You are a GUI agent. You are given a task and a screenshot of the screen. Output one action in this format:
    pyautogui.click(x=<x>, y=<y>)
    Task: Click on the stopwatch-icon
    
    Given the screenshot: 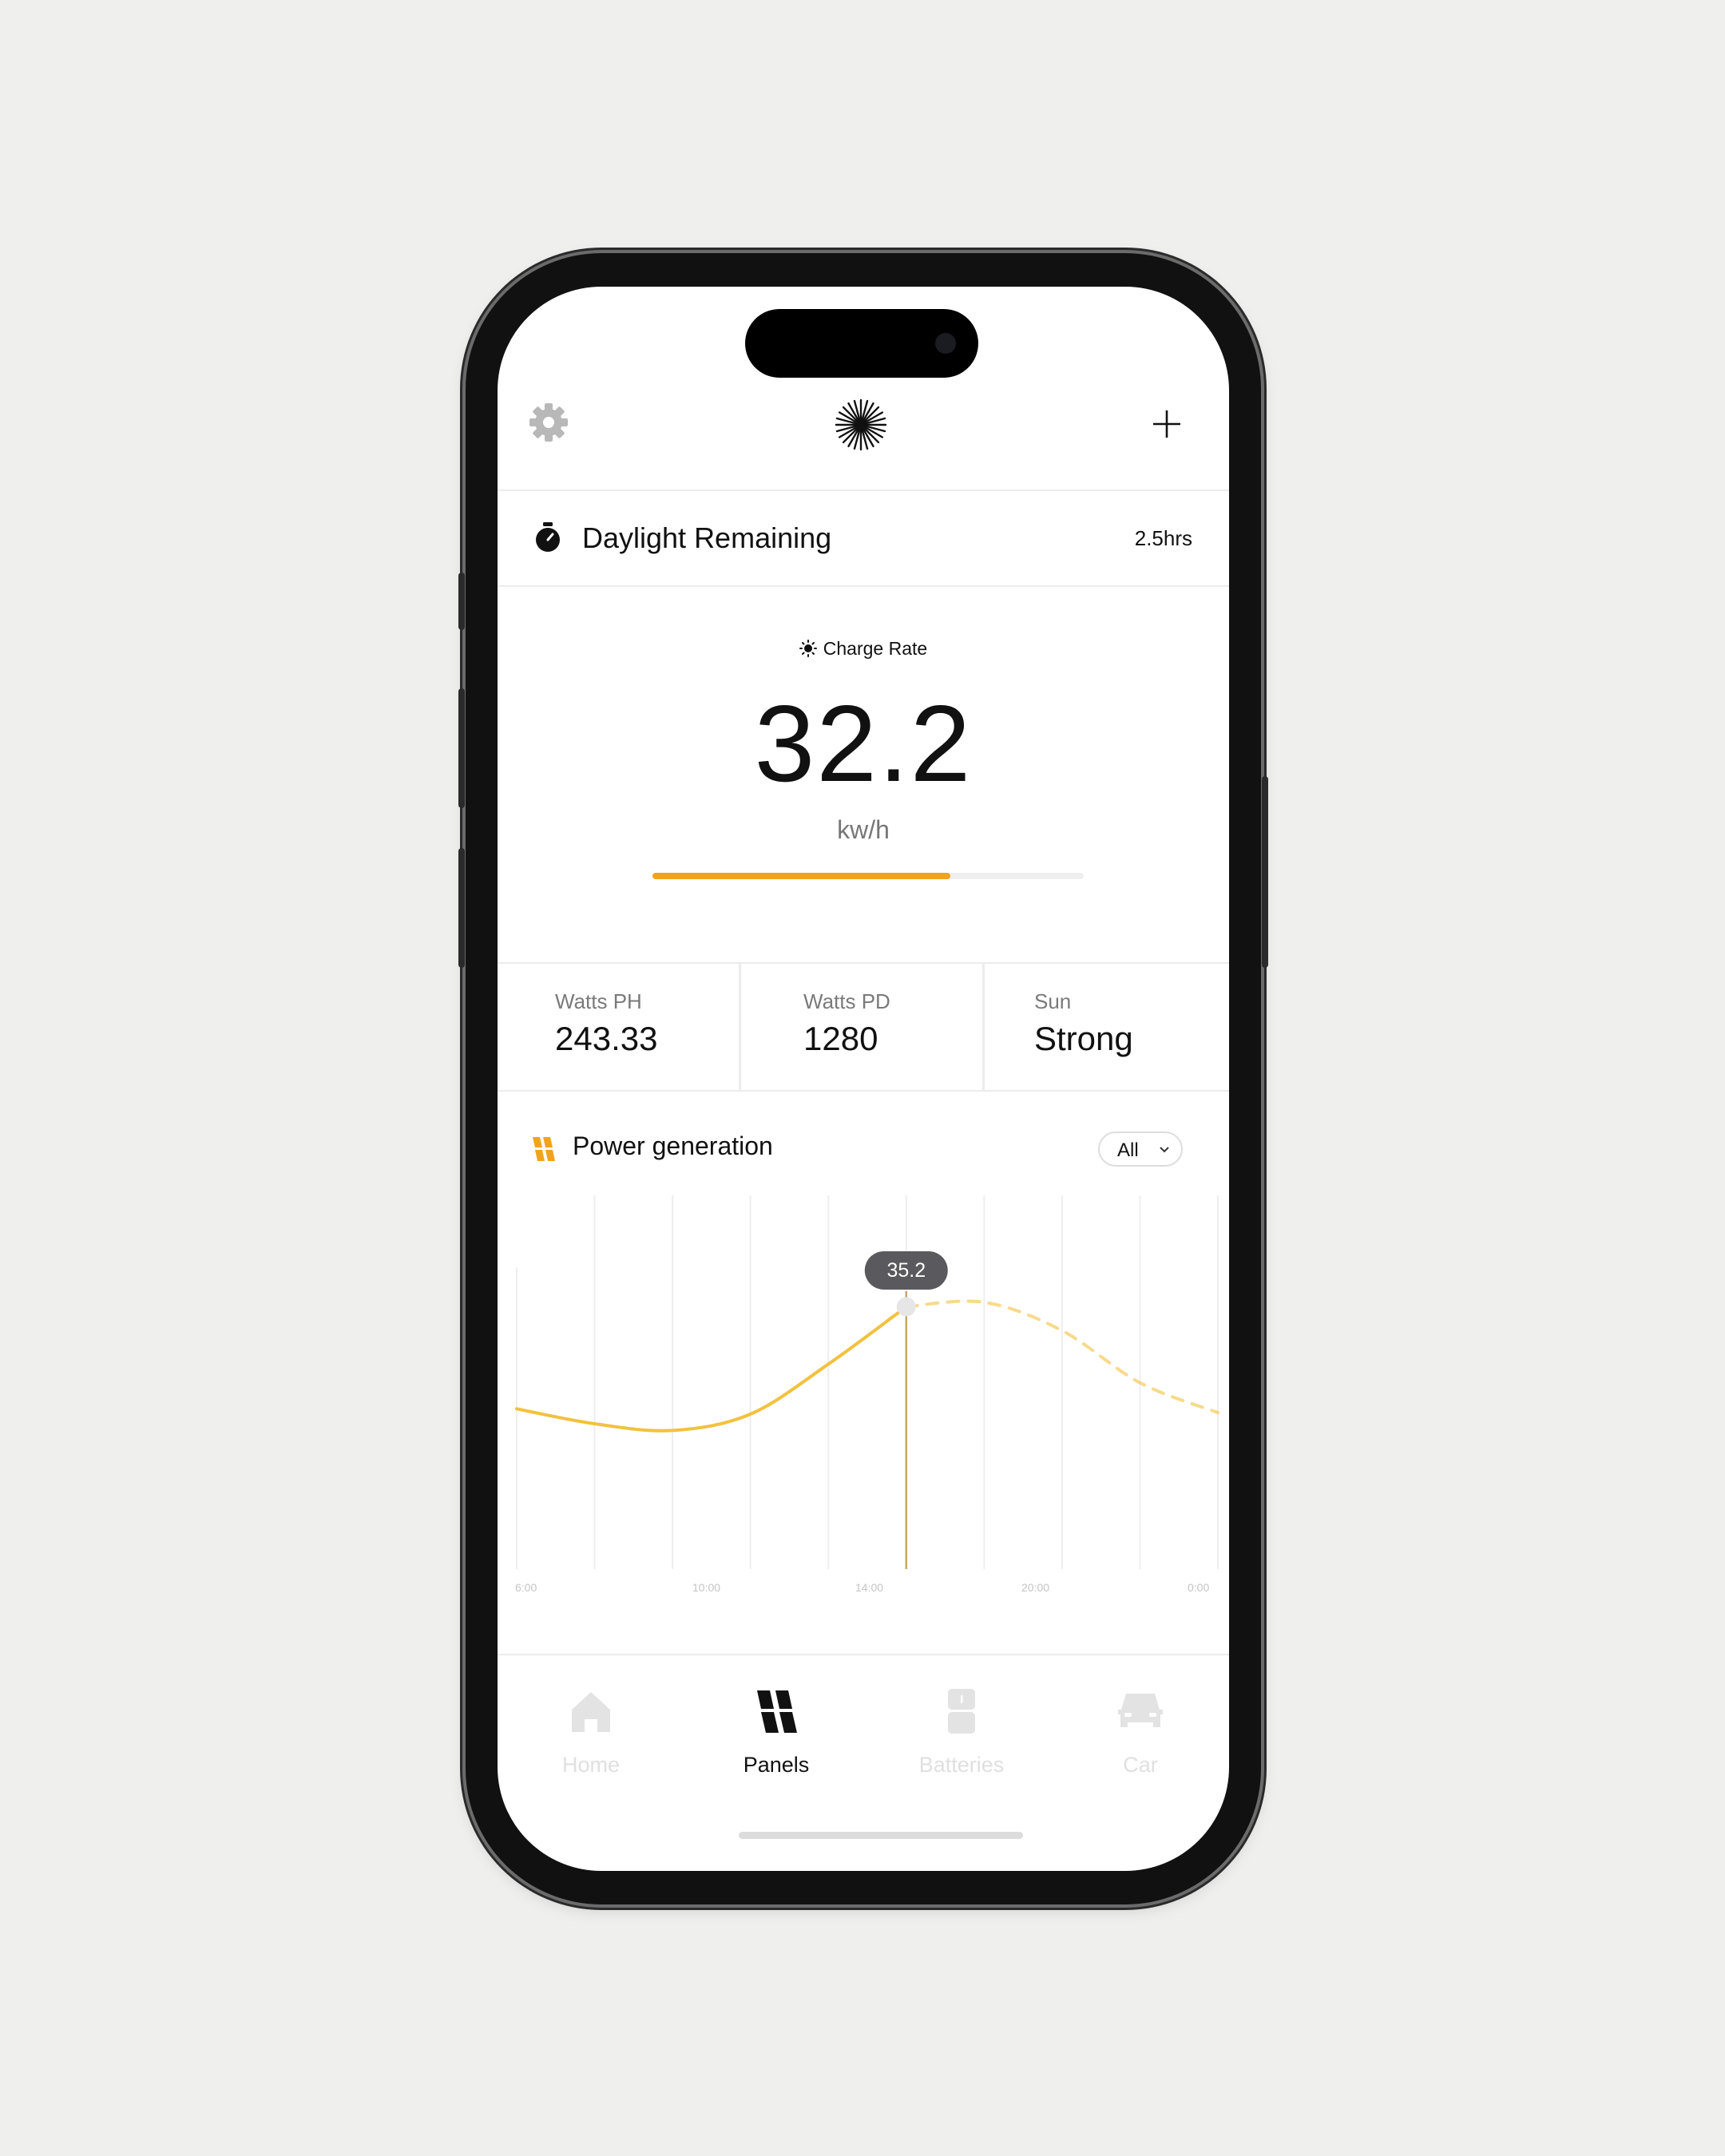 What is the action you would take?
    pyautogui.click(x=548, y=537)
    